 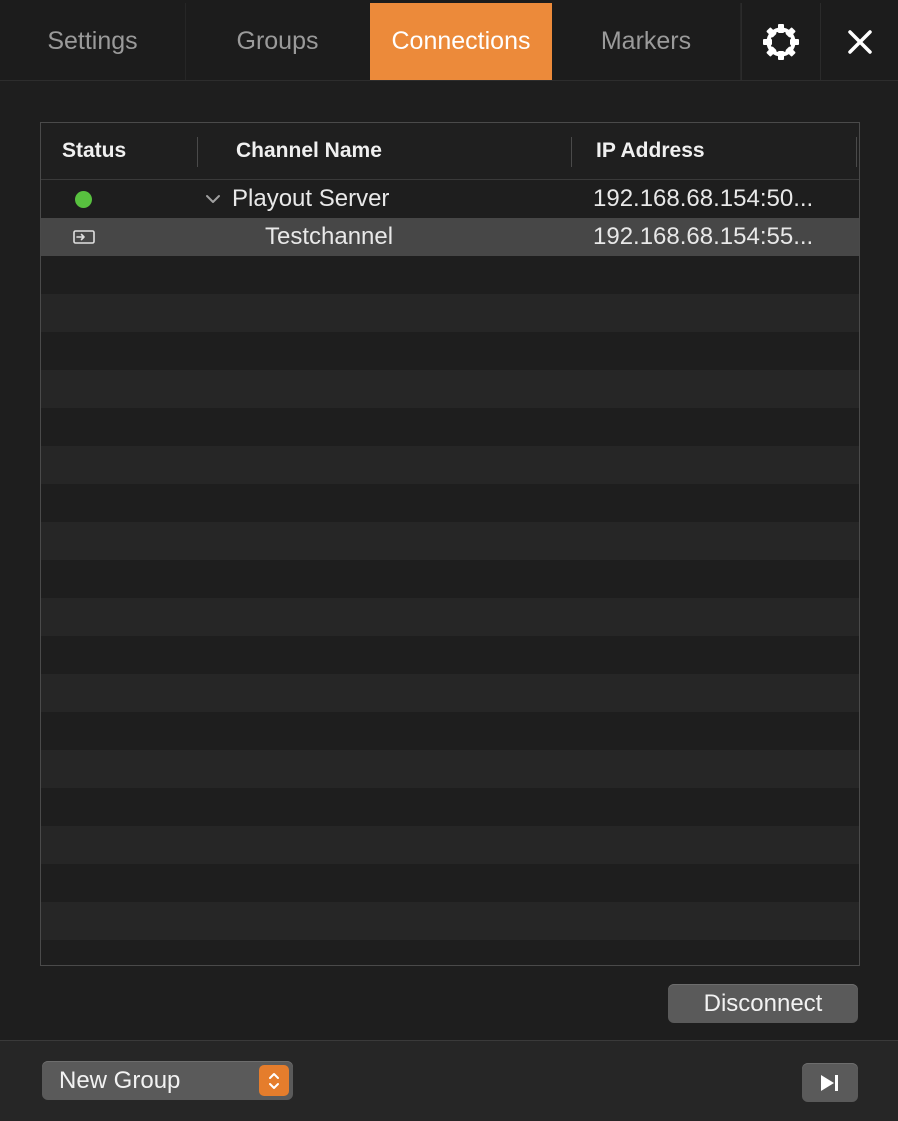 What do you see at coordinates (274, 1080) in the screenshot?
I see `select-stepper-icon` at bounding box center [274, 1080].